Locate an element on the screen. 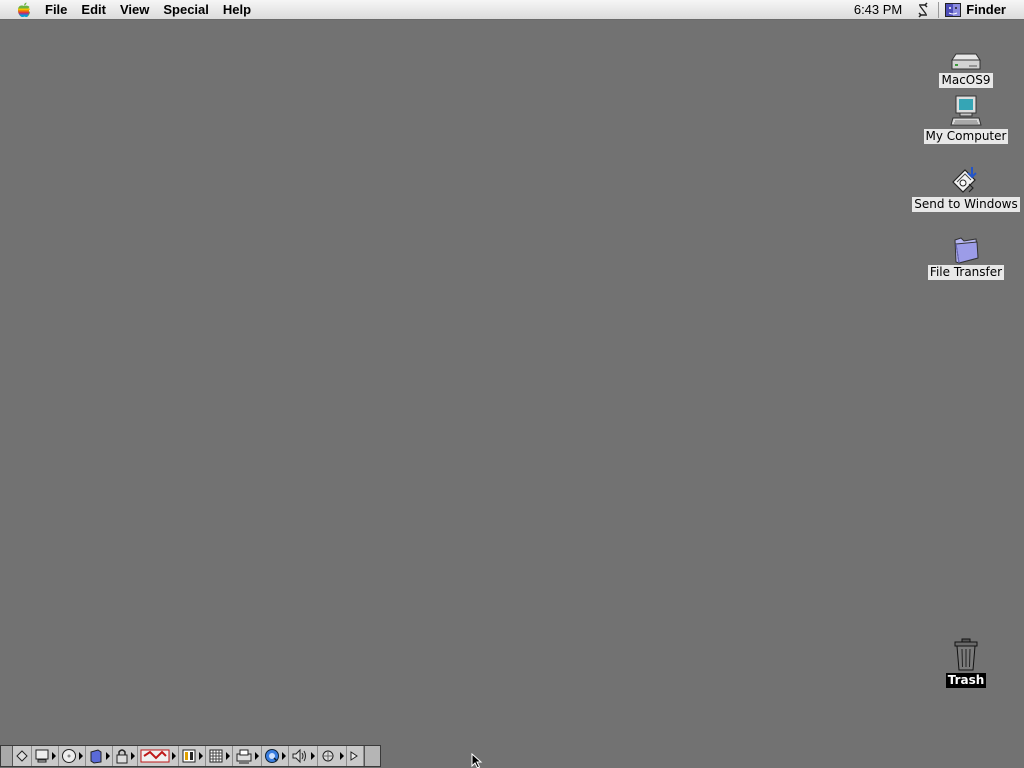 This screenshot has width=1024, height=768. menu-view: View is located at coordinates (134, 10).